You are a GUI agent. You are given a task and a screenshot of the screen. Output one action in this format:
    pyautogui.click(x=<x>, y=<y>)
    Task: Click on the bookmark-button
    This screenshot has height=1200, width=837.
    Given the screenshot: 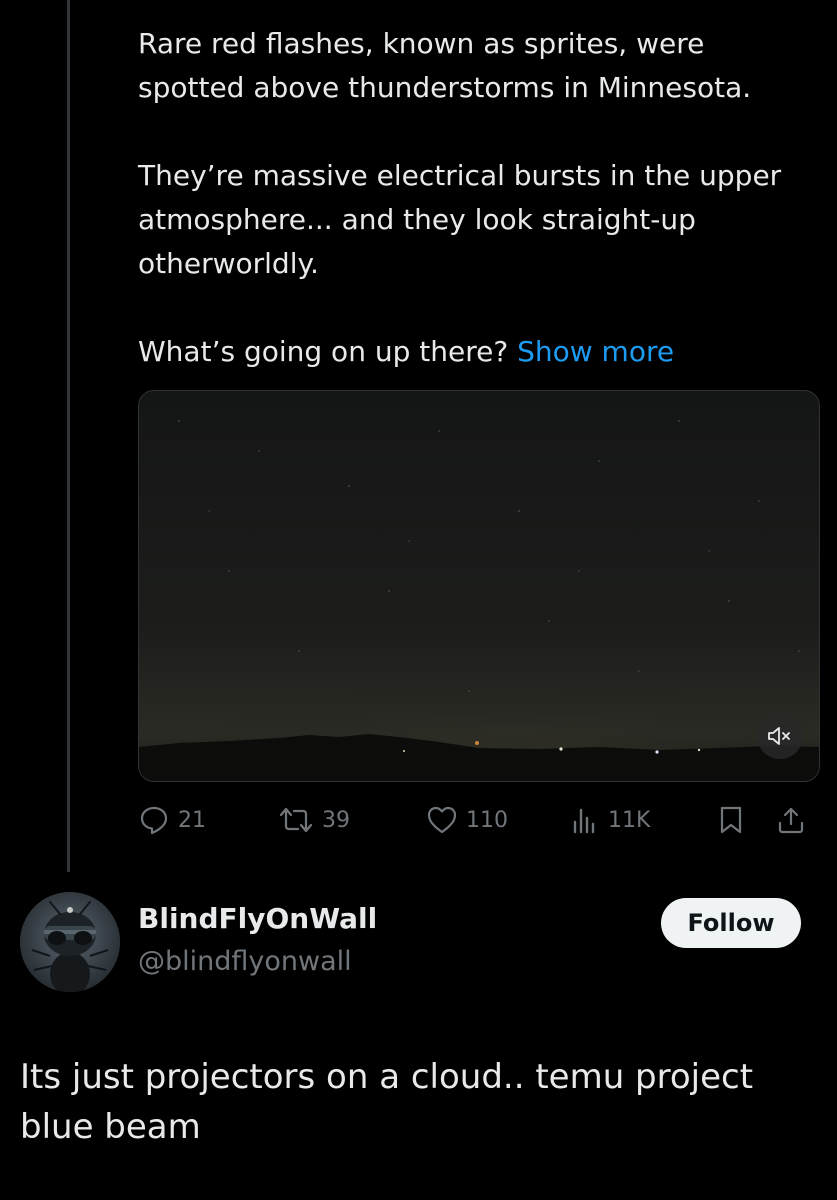 What is the action you would take?
    pyautogui.click(x=731, y=820)
    